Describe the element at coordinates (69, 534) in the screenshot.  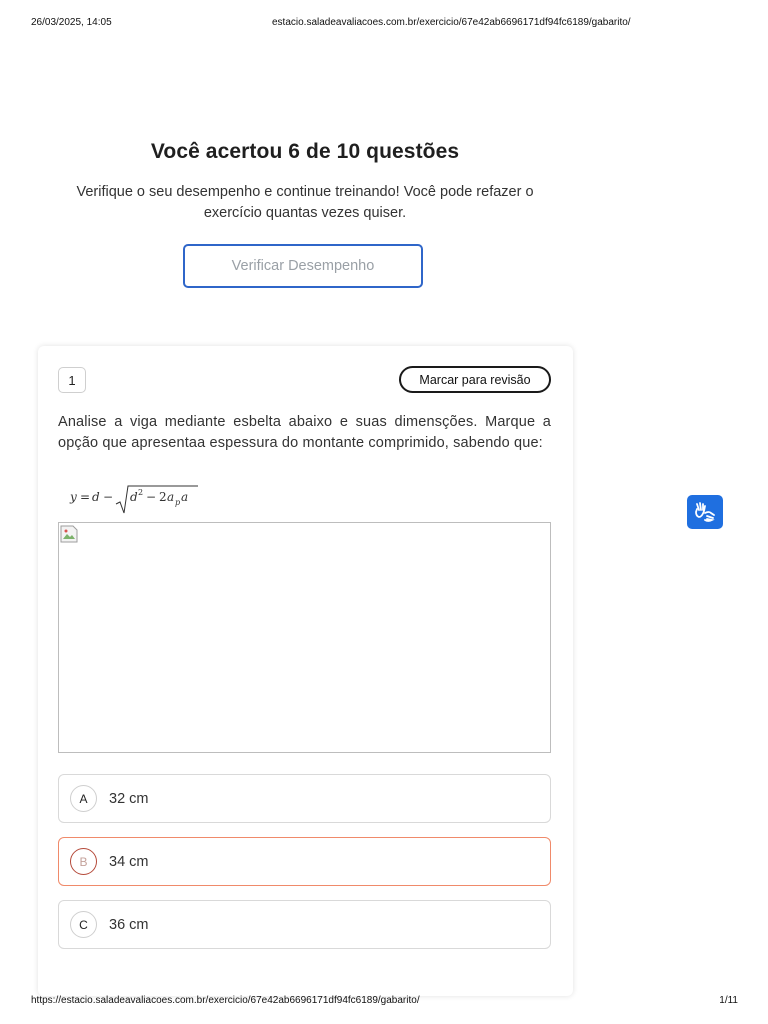
I see `broken-image-icon` at that location.